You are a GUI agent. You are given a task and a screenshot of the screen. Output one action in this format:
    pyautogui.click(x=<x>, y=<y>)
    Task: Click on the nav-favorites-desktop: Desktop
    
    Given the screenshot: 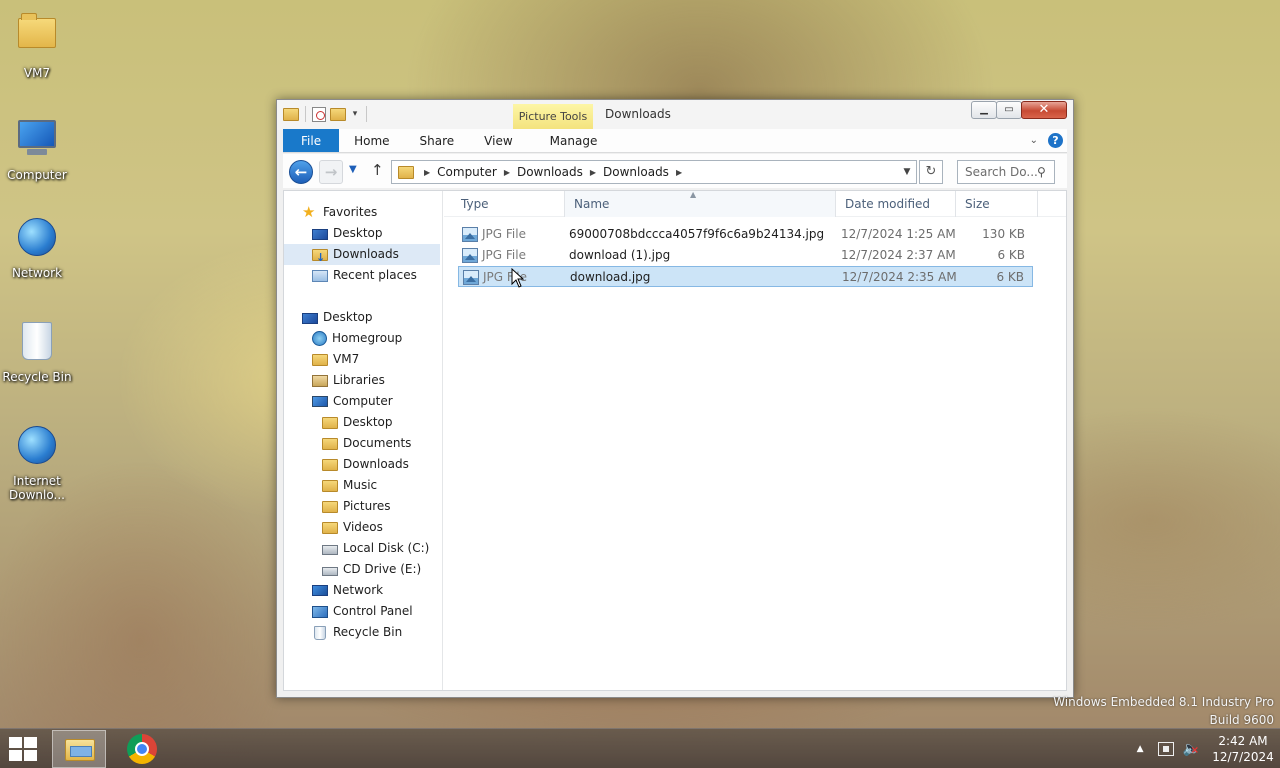 What is the action you would take?
    pyautogui.click(x=387, y=233)
    